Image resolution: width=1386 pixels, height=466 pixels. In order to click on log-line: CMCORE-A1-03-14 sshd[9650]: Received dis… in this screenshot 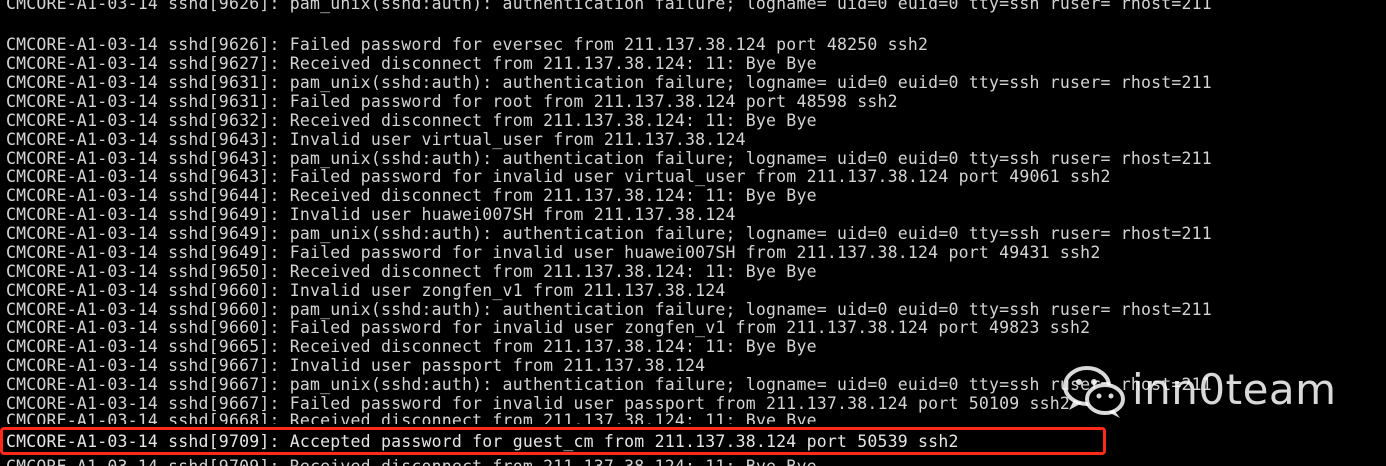, I will do `click(411, 271)`.